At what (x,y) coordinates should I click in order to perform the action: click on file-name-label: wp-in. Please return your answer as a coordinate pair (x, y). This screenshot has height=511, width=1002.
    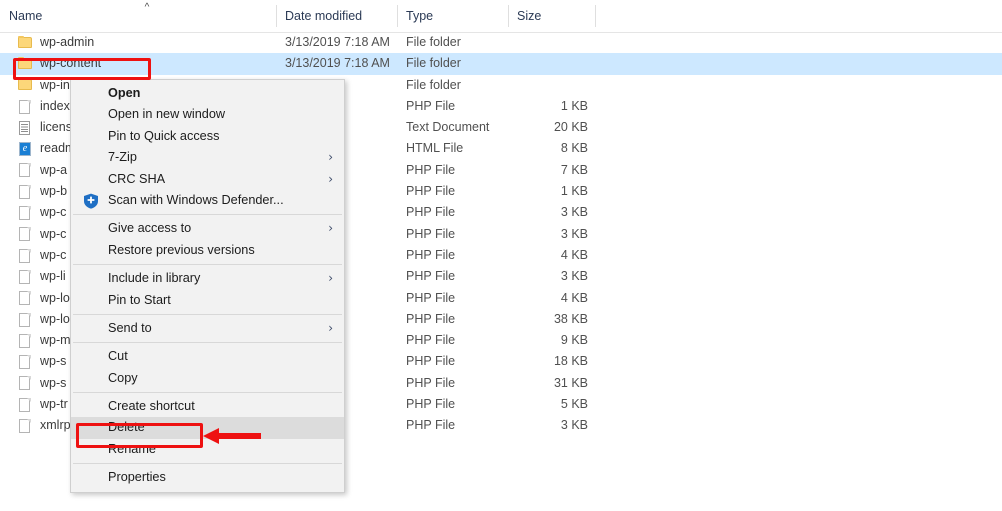
    Looking at the image, I should click on (55, 84).